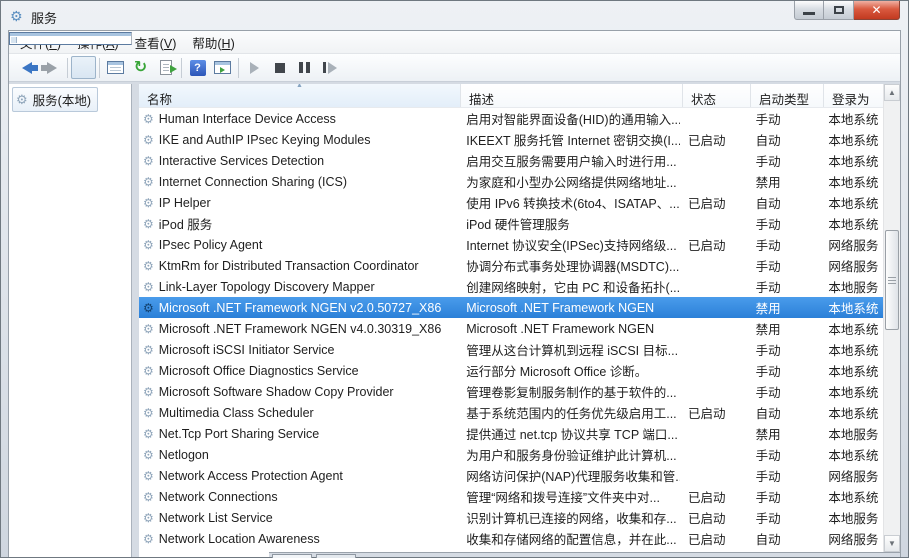 The image size is (909, 558). What do you see at coordinates (51, 67) in the screenshot?
I see `forward-arrow-icon` at bounding box center [51, 67].